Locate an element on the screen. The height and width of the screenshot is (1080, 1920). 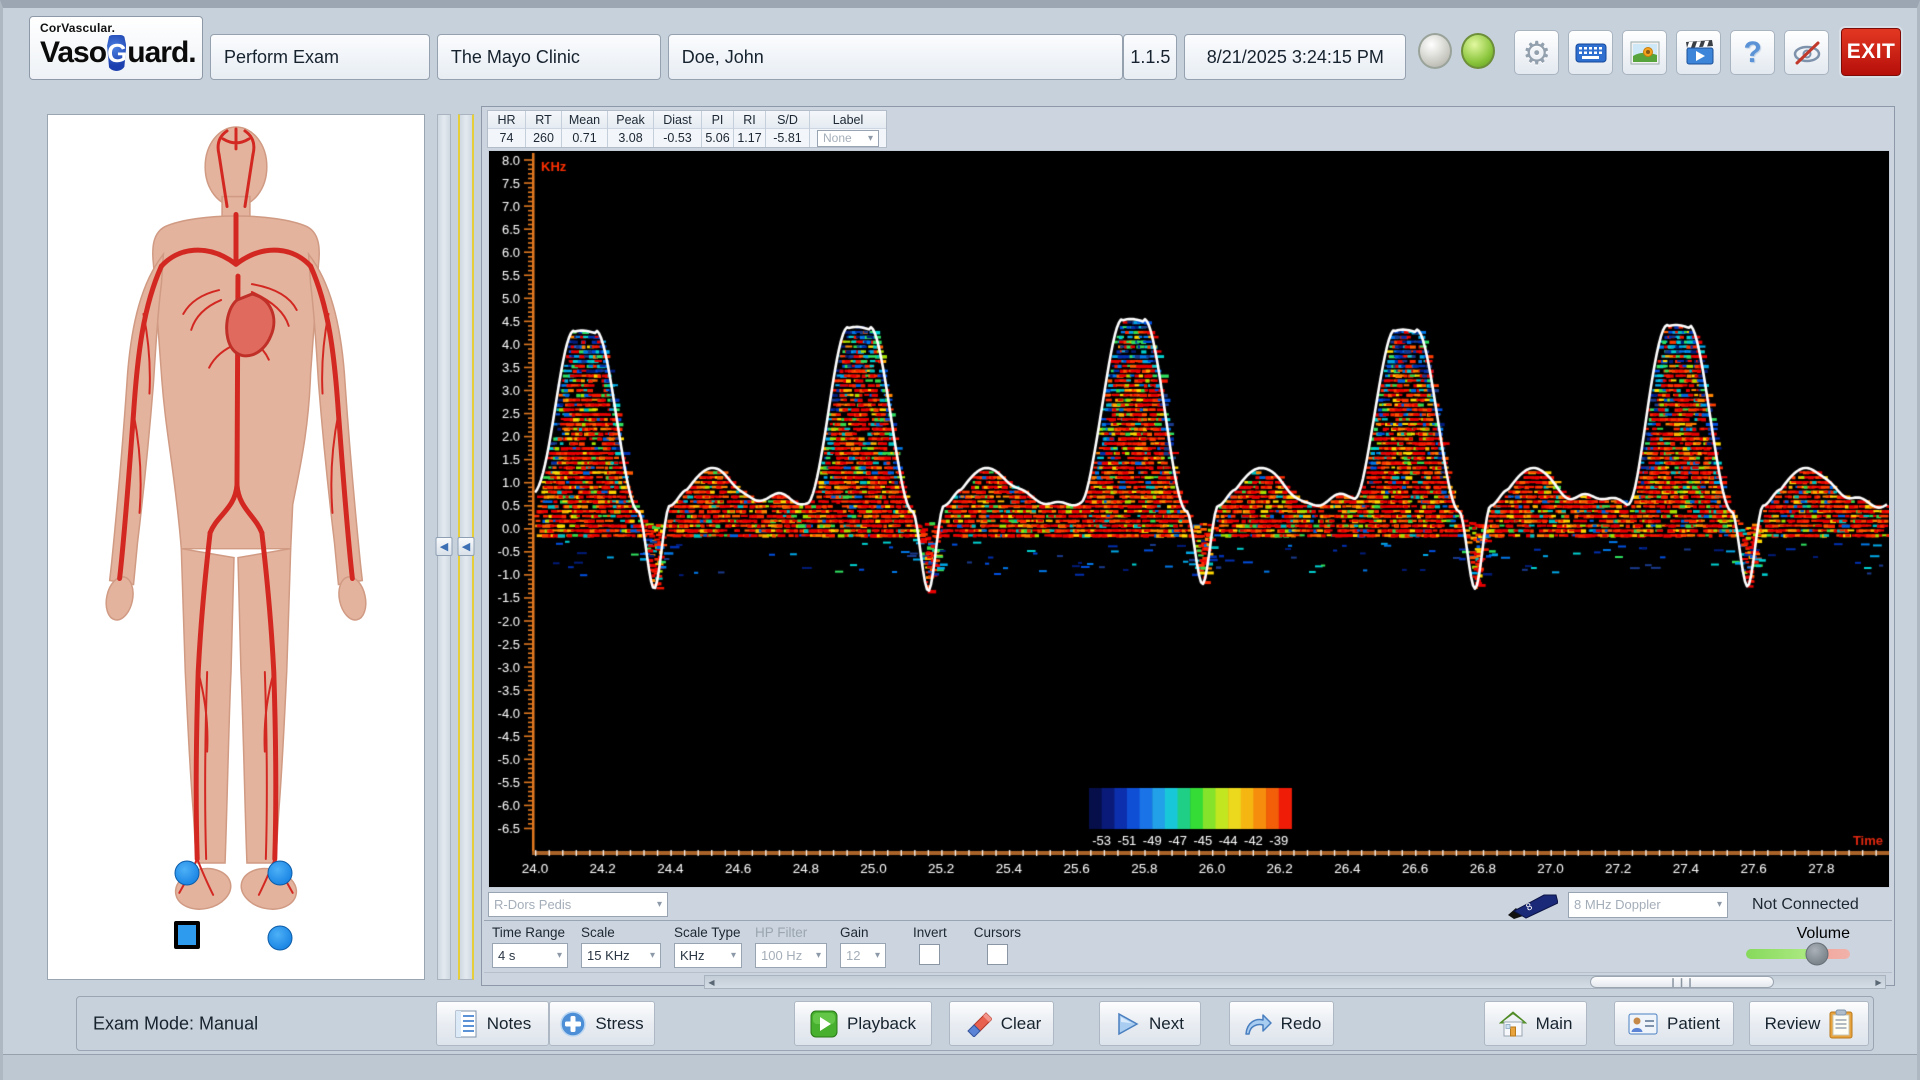
main-button: Main is located at coordinates (1535, 1023).